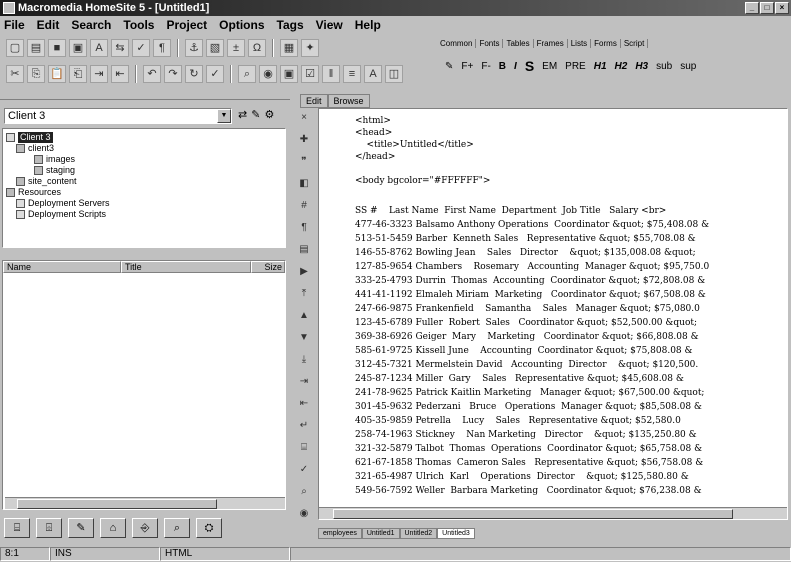  What do you see at coordinates (580, 43) in the screenshot?
I see `tab-lists: Lists` at bounding box center [580, 43].